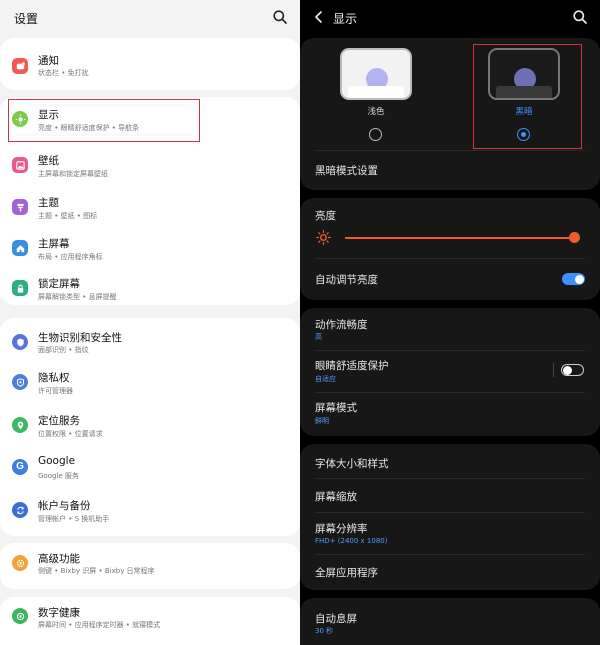  Describe the element at coordinates (376, 74) in the screenshot. I see `light-theme-preview` at that location.